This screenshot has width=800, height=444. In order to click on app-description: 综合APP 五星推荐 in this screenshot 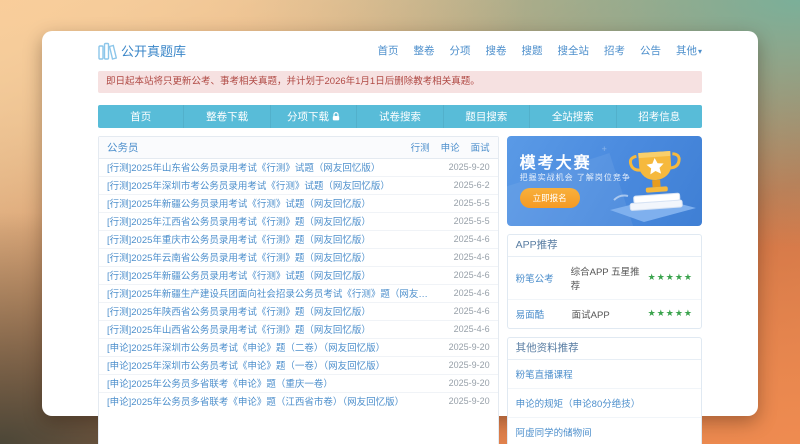, I will do `click(605, 279)`.